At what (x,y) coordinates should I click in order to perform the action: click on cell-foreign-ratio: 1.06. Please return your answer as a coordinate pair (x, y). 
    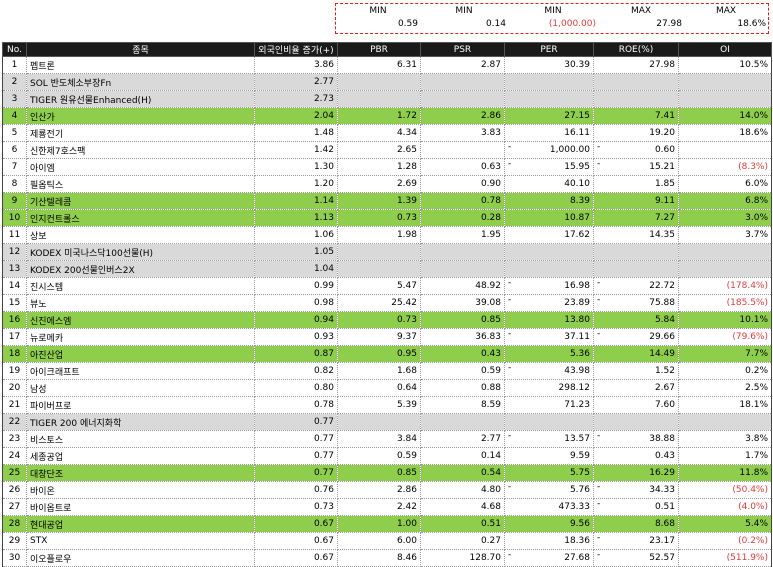
    Looking at the image, I should click on (296, 235).